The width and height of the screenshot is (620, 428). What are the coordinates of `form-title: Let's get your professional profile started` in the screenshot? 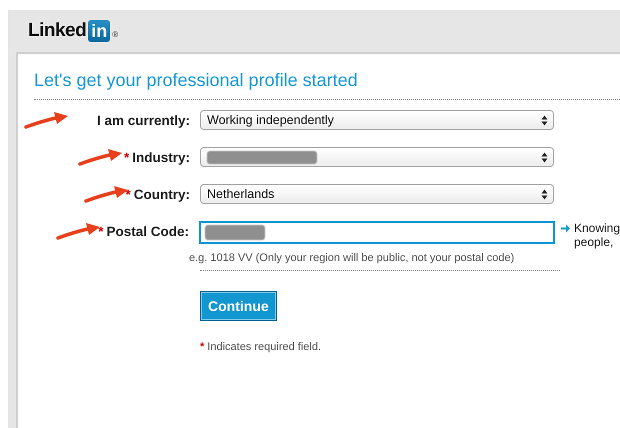 It's located at (196, 80).